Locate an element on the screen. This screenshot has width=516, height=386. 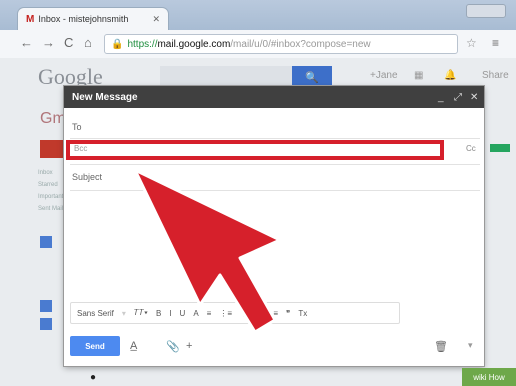
home-icon: ⌂ is located at coordinates (88, 42).